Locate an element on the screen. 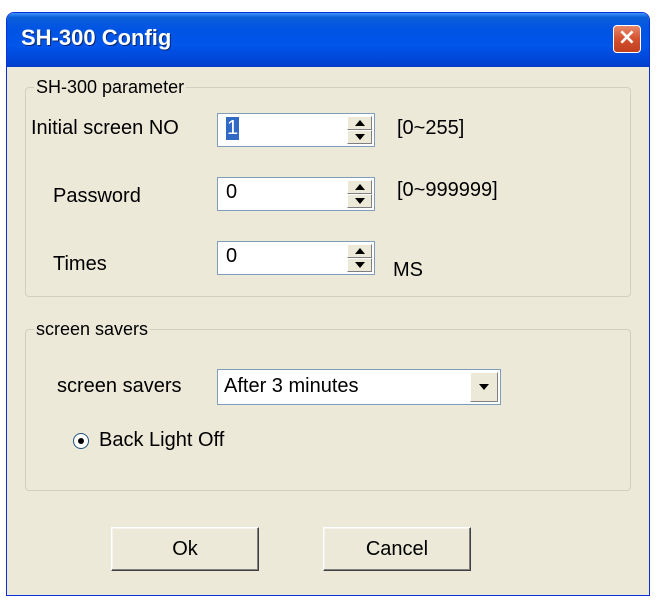 The width and height of the screenshot is (658, 601). radio-dot-icon is located at coordinates (81, 441).